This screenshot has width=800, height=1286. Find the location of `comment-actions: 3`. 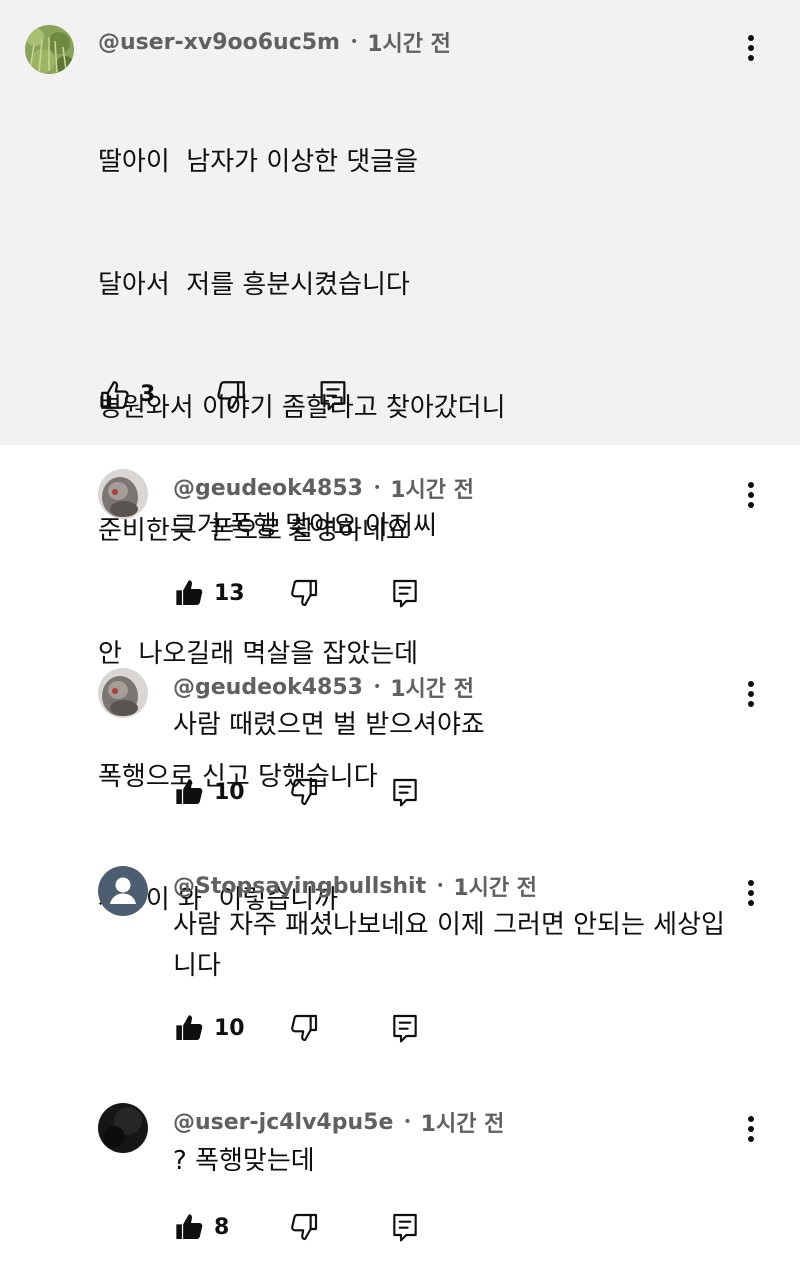

comment-actions: 3 is located at coordinates (228, 396).